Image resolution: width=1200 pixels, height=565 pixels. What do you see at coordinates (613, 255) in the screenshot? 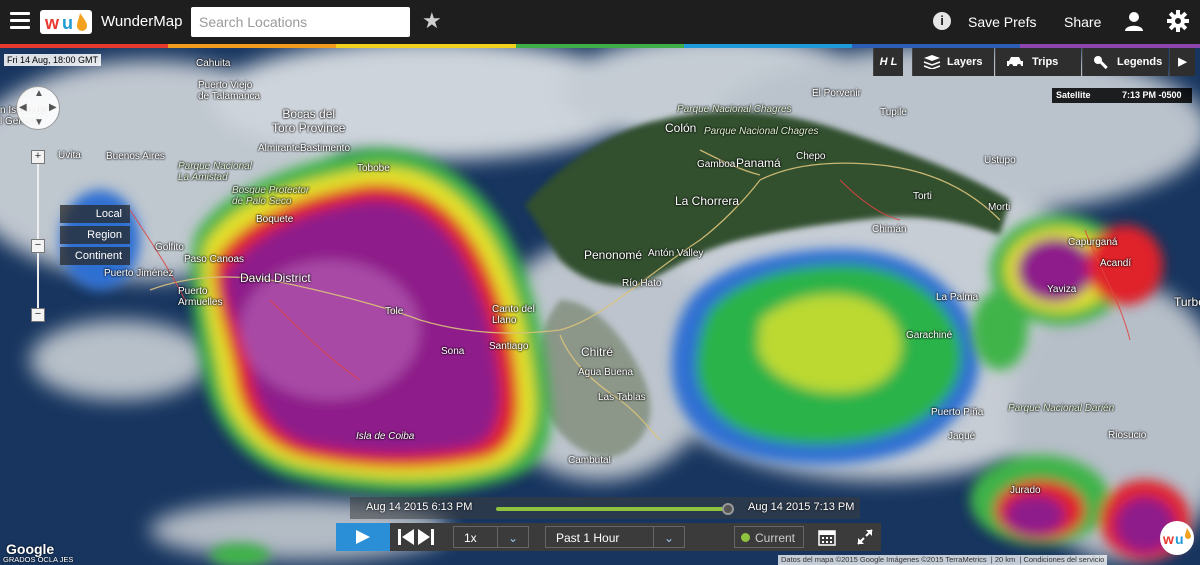
I see `map-label-penonome: Penonomé` at bounding box center [613, 255].